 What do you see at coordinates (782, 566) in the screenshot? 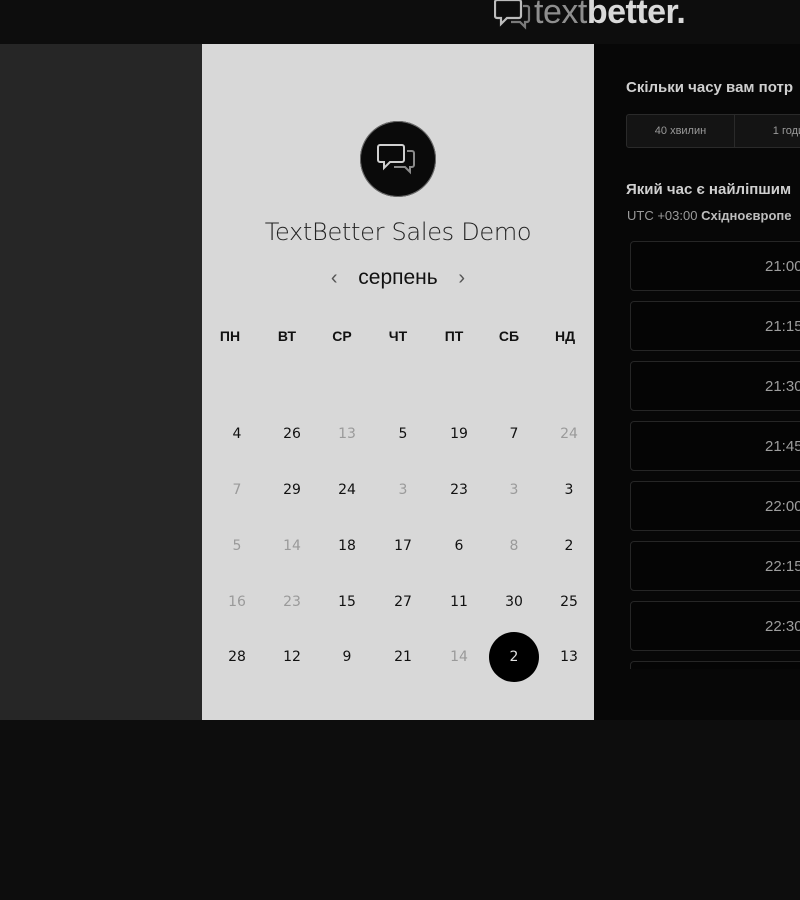
I see `time-slot-label: 22:15` at bounding box center [782, 566].